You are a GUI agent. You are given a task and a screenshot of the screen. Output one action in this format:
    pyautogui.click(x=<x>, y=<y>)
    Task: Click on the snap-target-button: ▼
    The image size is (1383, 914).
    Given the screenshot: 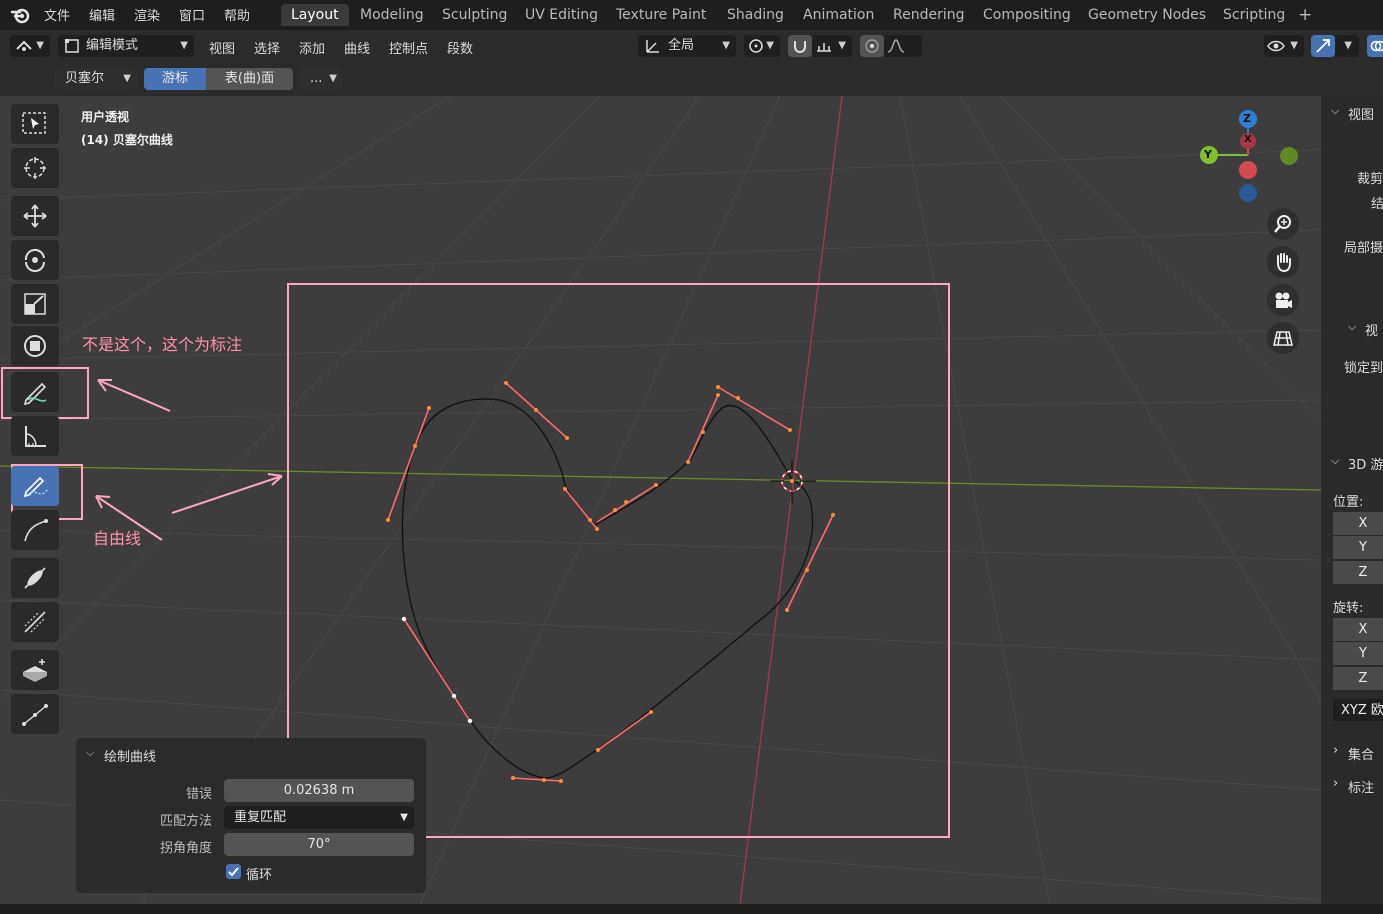 What is the action you would take?
    pyautogui.click(x=832, y=46)
    